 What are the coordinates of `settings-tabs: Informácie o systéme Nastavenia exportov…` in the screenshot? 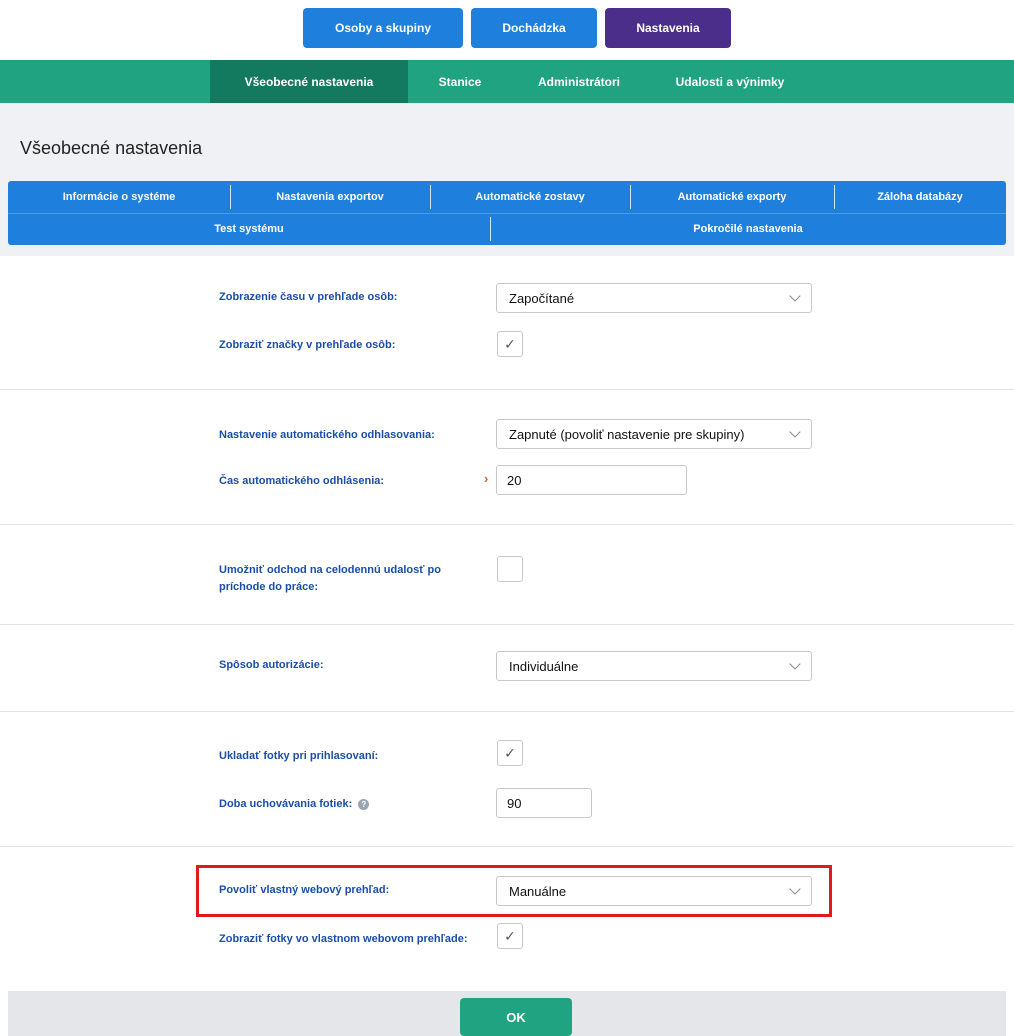 It's located at (507, 213).